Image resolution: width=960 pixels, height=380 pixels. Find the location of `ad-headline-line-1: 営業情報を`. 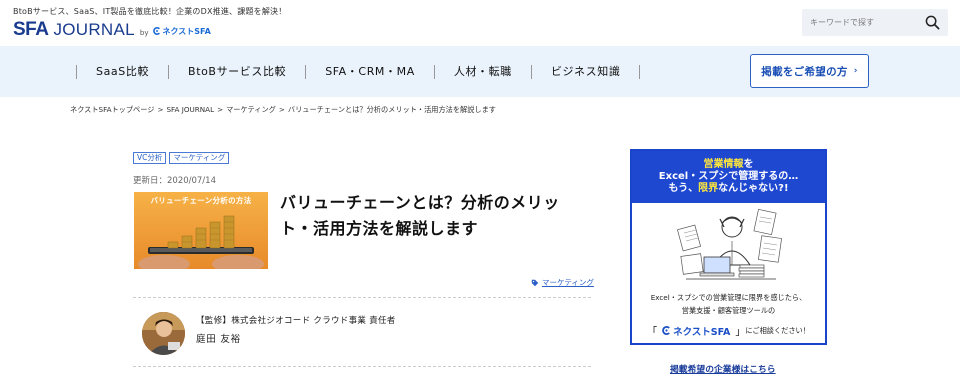

ad-headline-line-1: 営業情報を is located at coordinates (728, 165).